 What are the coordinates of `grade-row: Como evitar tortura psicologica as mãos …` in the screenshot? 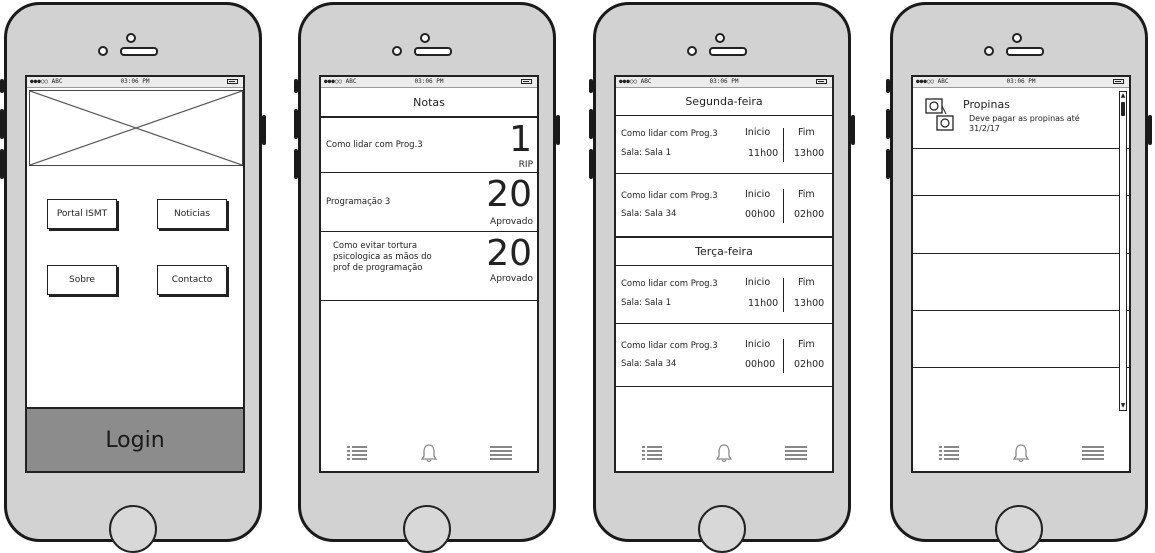 It's located at (429, 266).